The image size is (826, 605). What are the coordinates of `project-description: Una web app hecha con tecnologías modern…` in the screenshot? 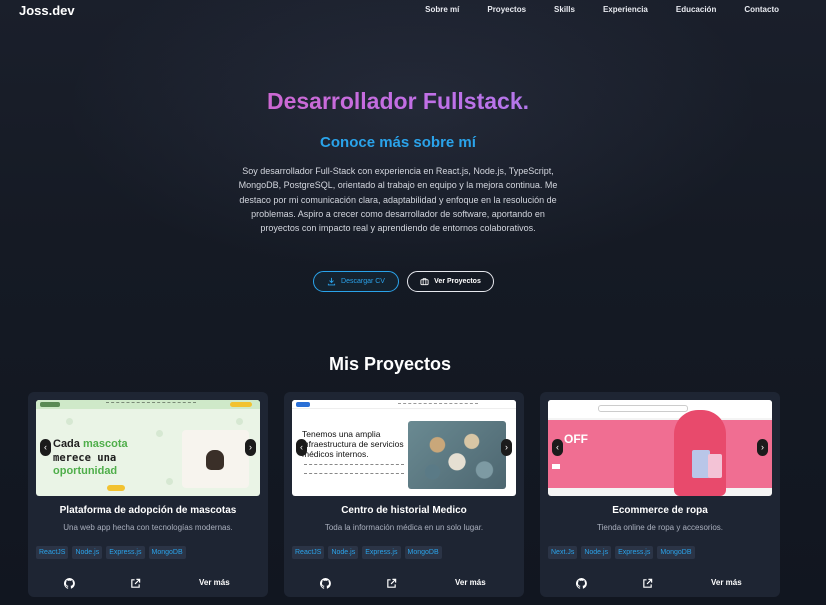 It's located at (148, 527).